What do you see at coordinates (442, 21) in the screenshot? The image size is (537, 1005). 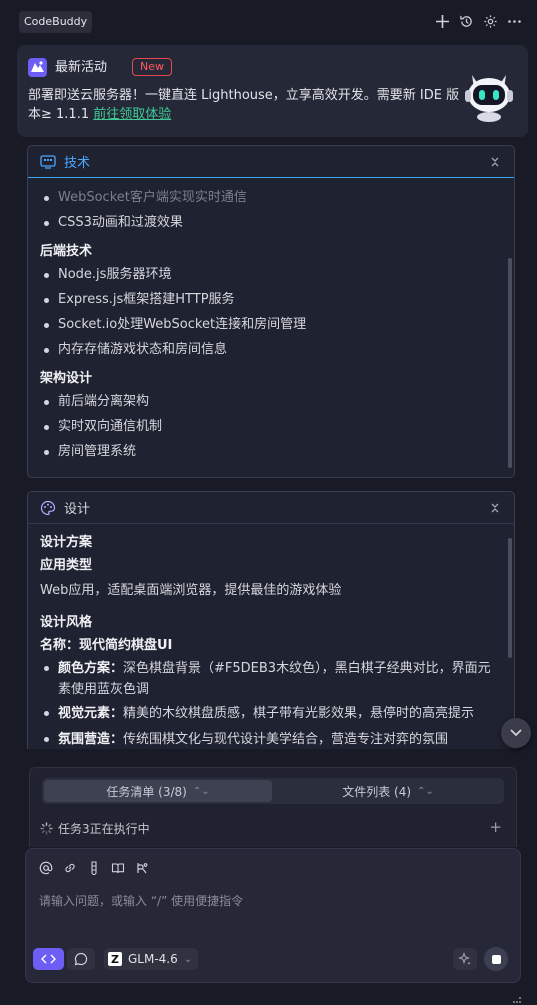 I see `plus-icon` at bounding box center [442, 21].